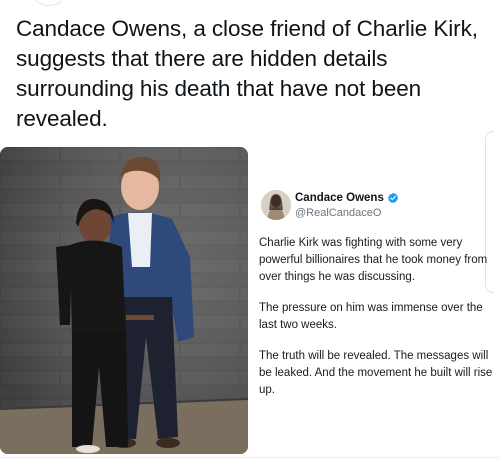 The width and height of the screenshot is (500, 464). Describe the element at coordinates (250, 457) in the screenshot. I see `divider` at that location.